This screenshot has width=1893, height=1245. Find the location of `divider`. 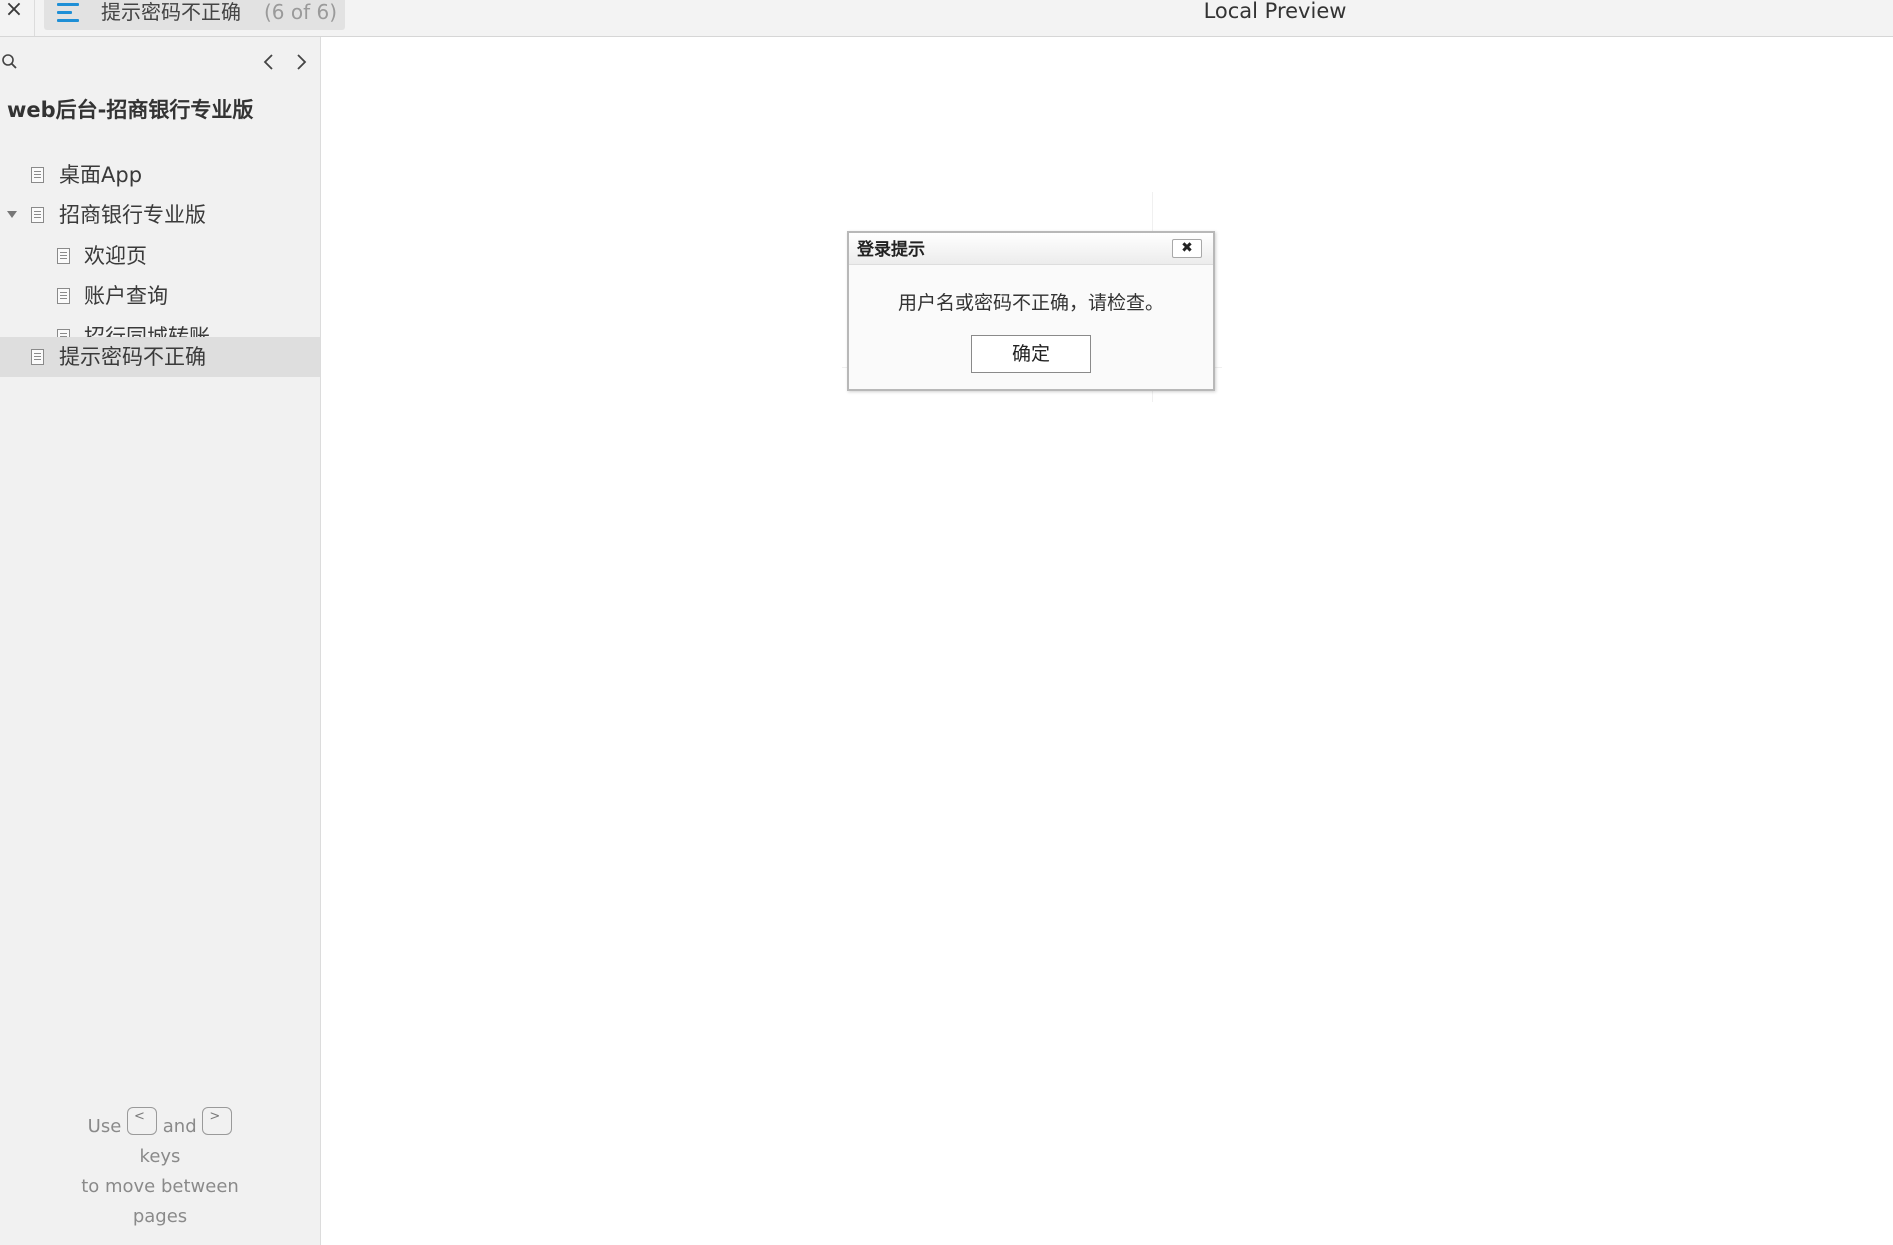

divider is located at coordinates (34, 18).